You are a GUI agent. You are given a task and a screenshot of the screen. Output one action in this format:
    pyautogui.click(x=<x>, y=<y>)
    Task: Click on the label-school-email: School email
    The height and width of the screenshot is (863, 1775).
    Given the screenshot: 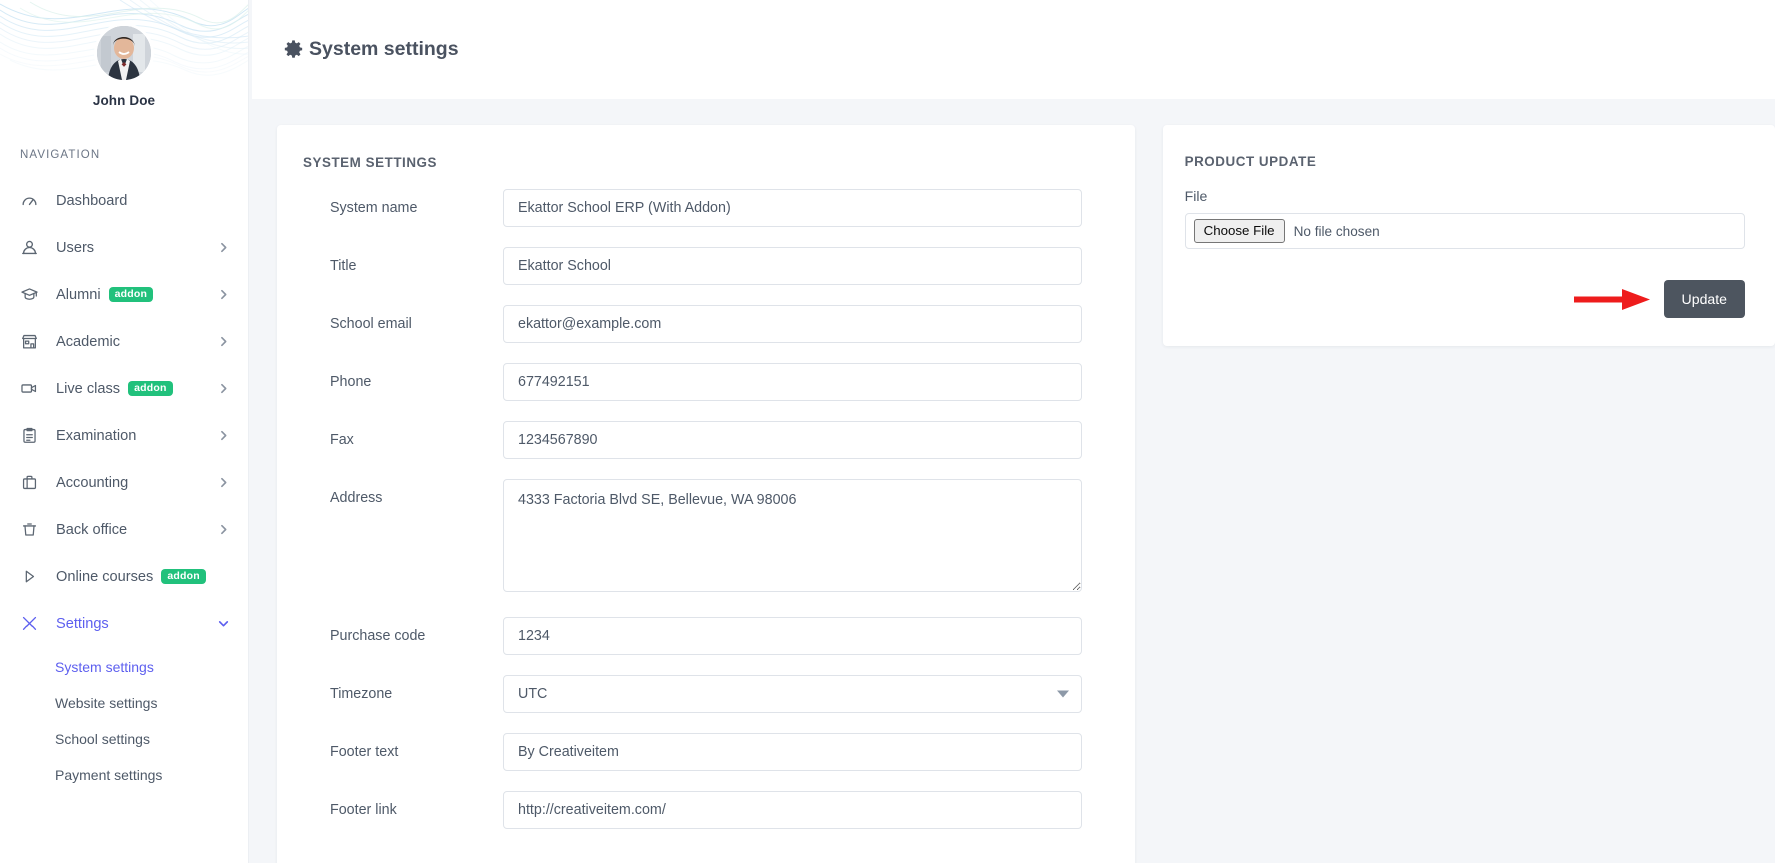 What is the action you would take?
    pyautogui.click(x=371, y=324)
    